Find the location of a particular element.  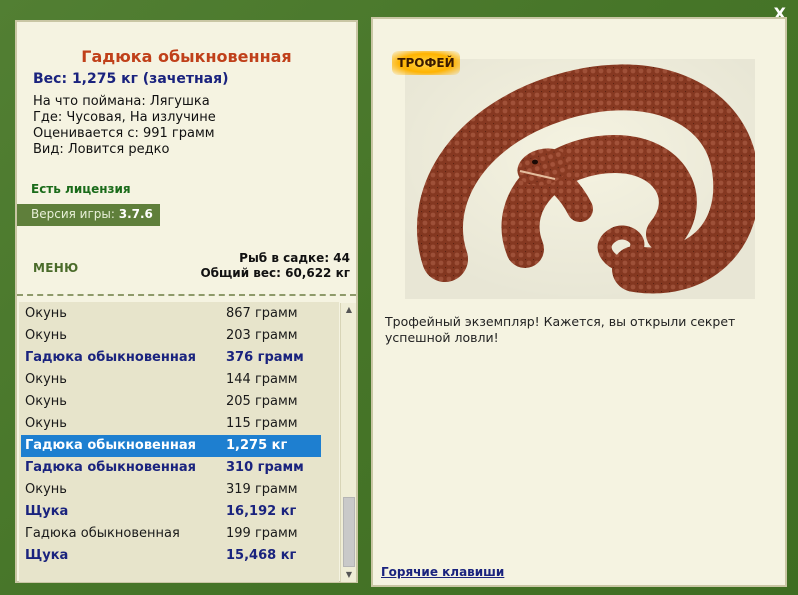

list-item: Окунь 867 грамм is located at coordinates (171, 314).